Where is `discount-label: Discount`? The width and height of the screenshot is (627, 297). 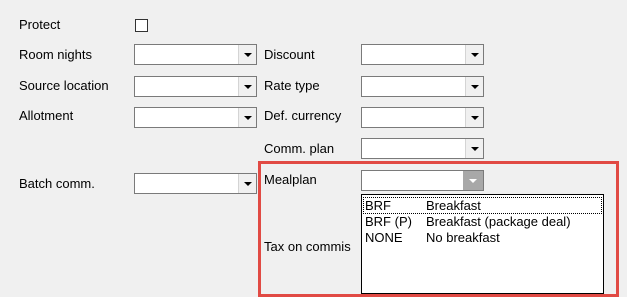 discount-label: Discount is located at coordinates (289, 54).